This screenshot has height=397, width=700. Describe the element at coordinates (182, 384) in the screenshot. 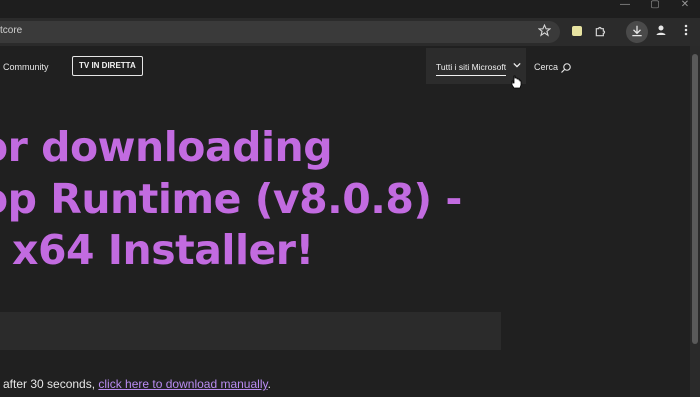

I see `manual-download-link: click here to download manually` at that location.